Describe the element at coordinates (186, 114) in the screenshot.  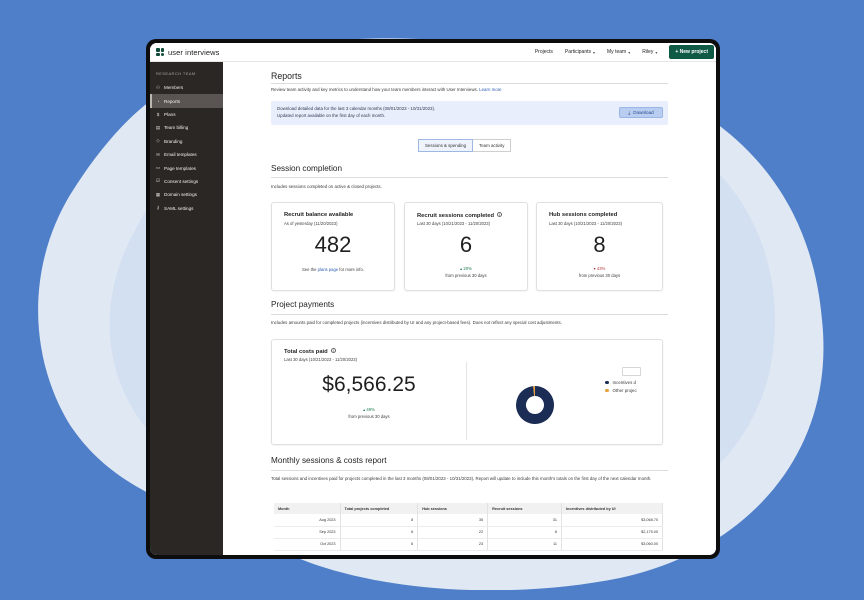
I see `sidebar-item-plans: $ Plans` at that location.